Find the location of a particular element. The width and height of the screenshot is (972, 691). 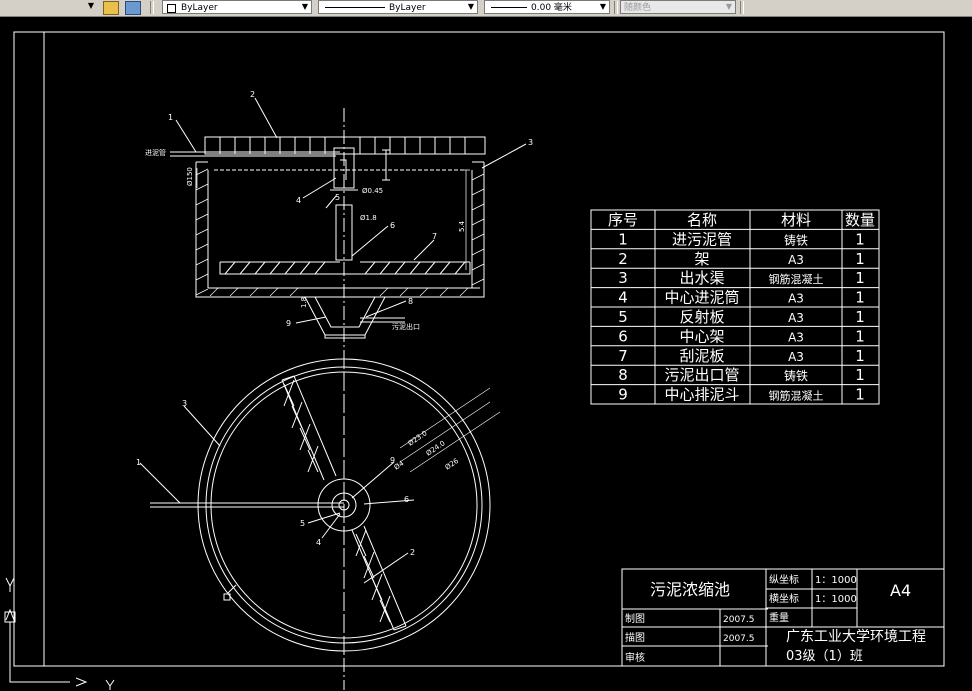

plan-callout-2: 2 is located at coordinates (412, 552).